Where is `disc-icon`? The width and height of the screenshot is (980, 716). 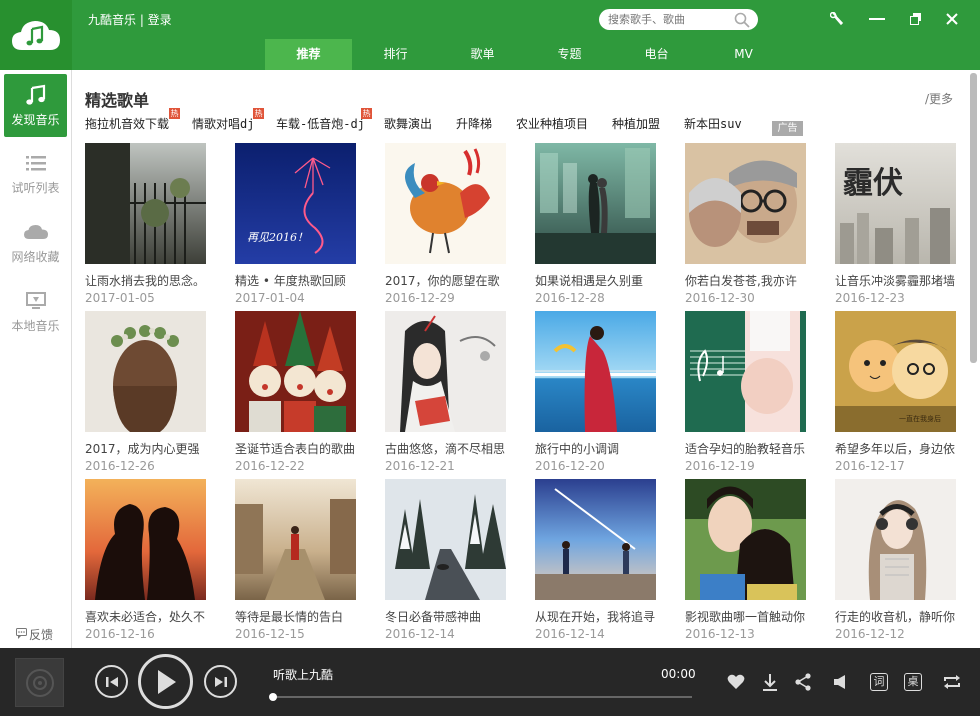
disc-icon is located at coordinates (39, 682).